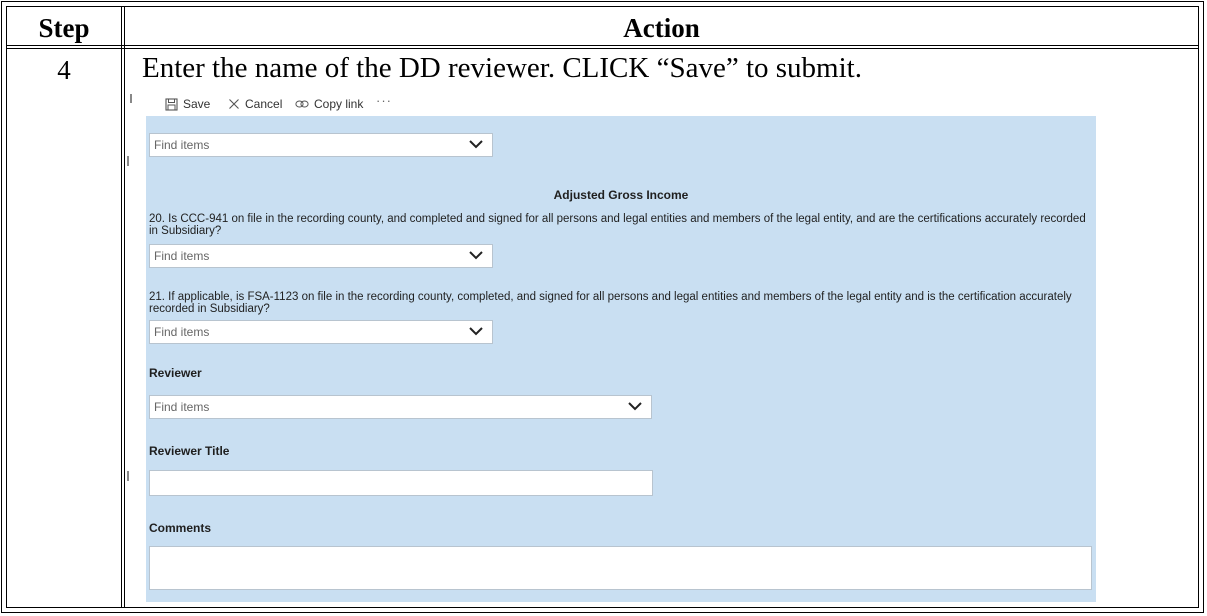  I want to click on top-dropdown: Find items, so click(321, 145).